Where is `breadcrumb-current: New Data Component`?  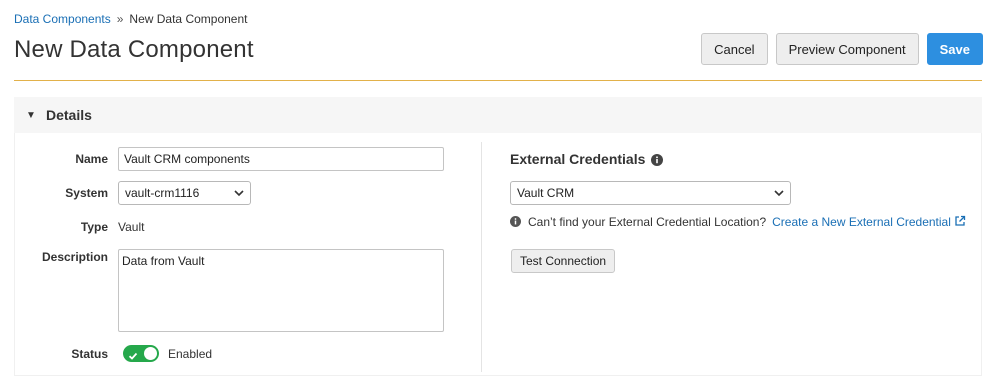
breadcrumb-current: New Data Component is located at coordinates (188, 19).